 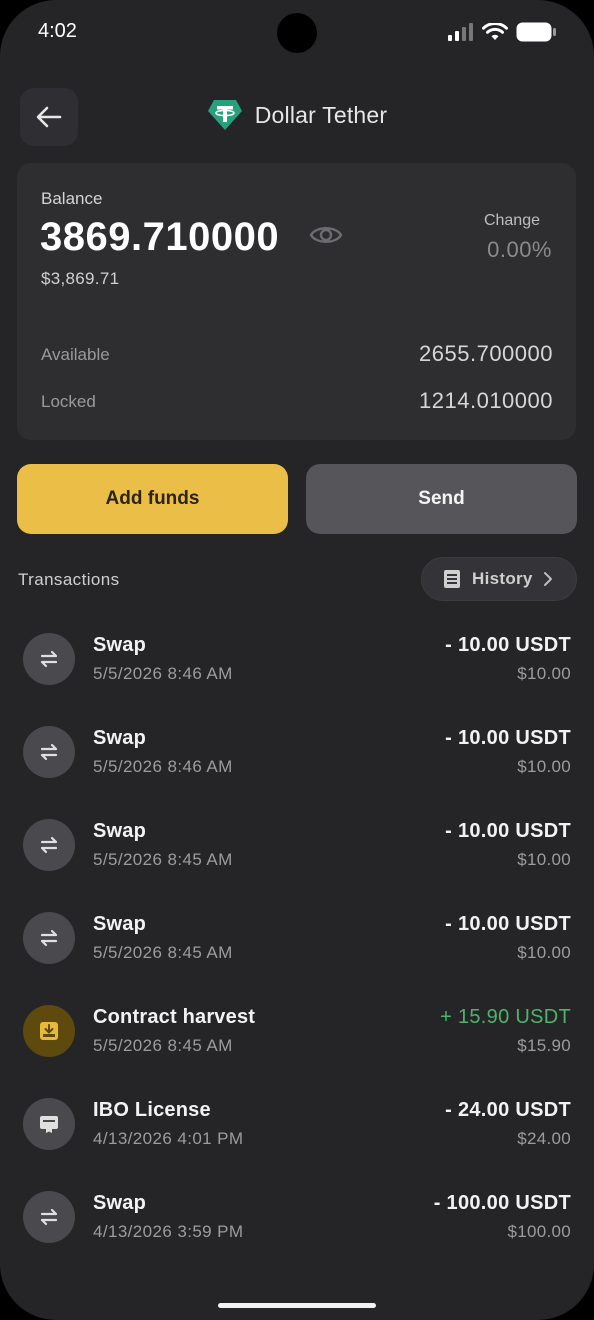 What do you see at coordinates (441, 499) in the screenshot?
I see `send-button: Send` at bounding box center [441, 499].